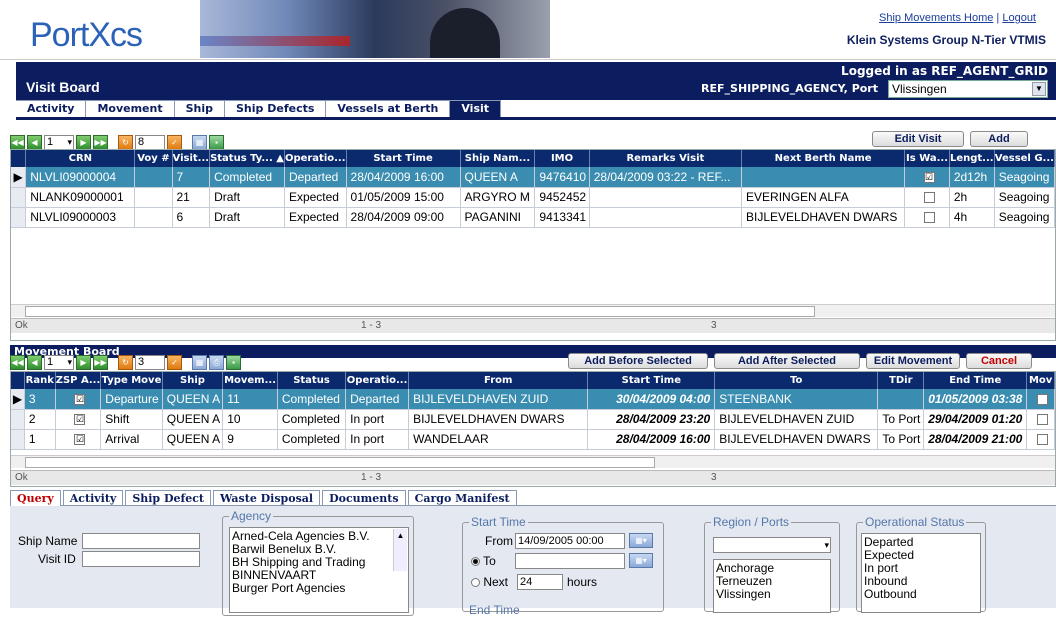  Describe the element at coordinates (267, 498) in the screenshot. I see `tab-waste-disposal: Waste Disposal` at that location.